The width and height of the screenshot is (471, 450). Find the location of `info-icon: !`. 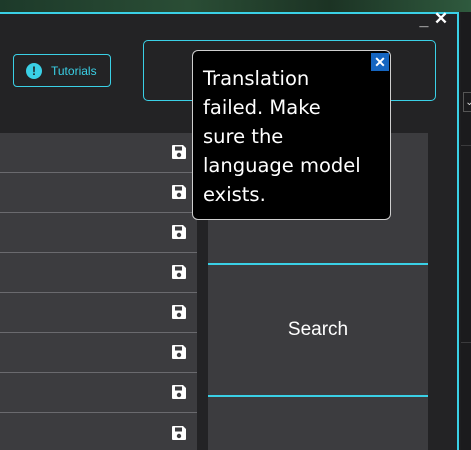

info-icon: ! is located at coordinates (34, 70).